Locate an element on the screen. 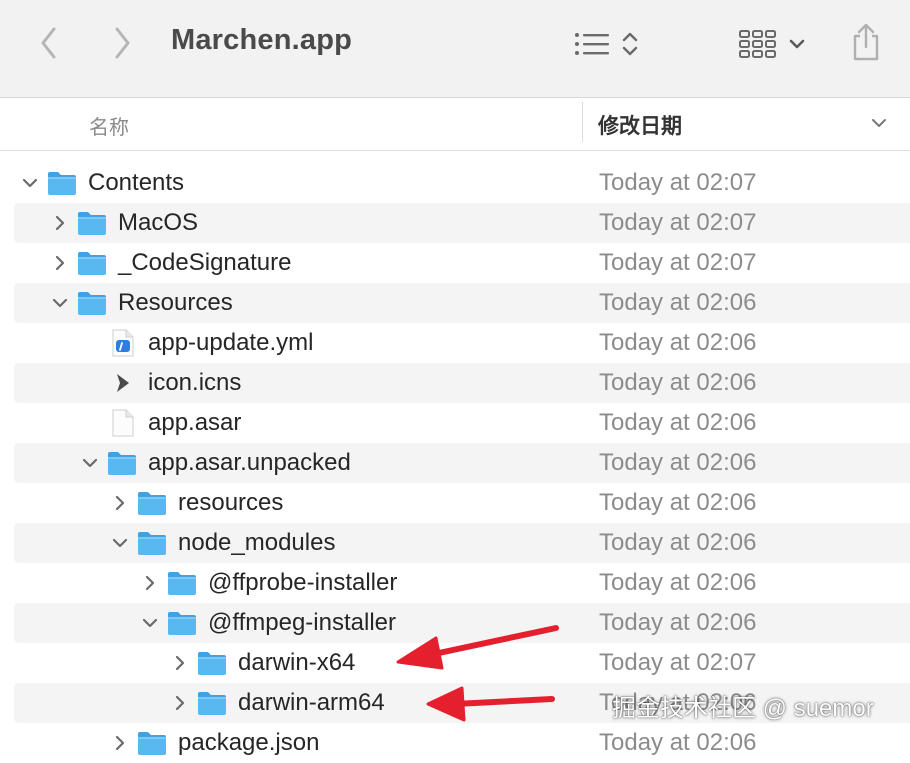 The image size is (910, 763). file-name: _CodeSignature is located at coordinates (205, 262).